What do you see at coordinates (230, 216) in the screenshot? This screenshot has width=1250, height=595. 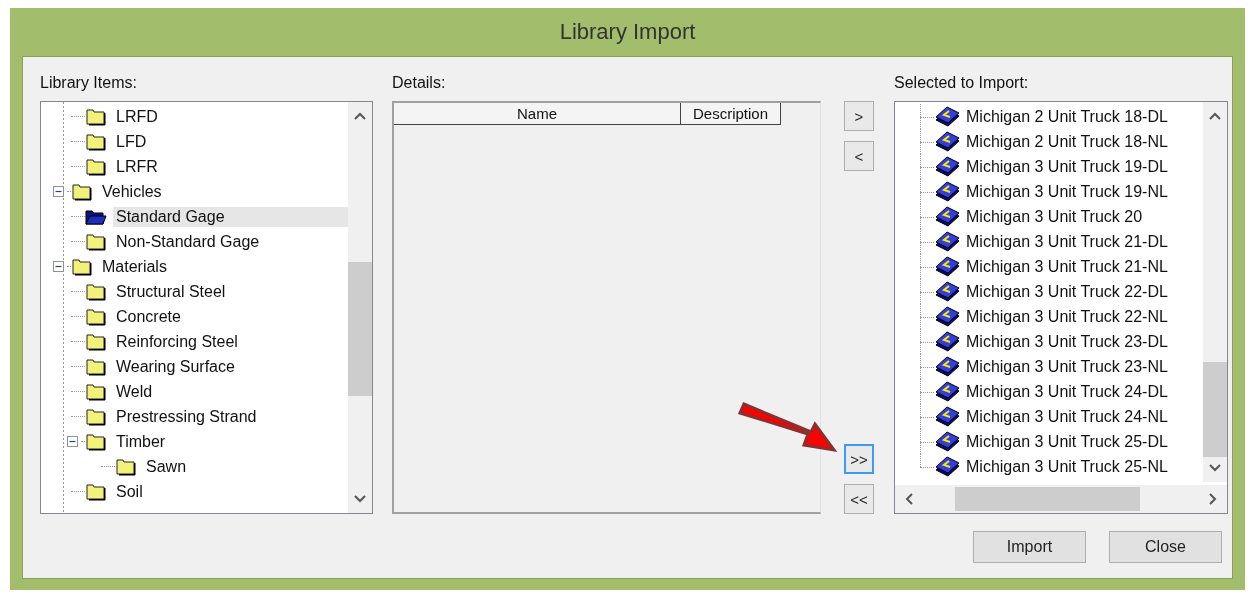 I see `tree-item: Standard Gage` at bounding box center [230, 216].